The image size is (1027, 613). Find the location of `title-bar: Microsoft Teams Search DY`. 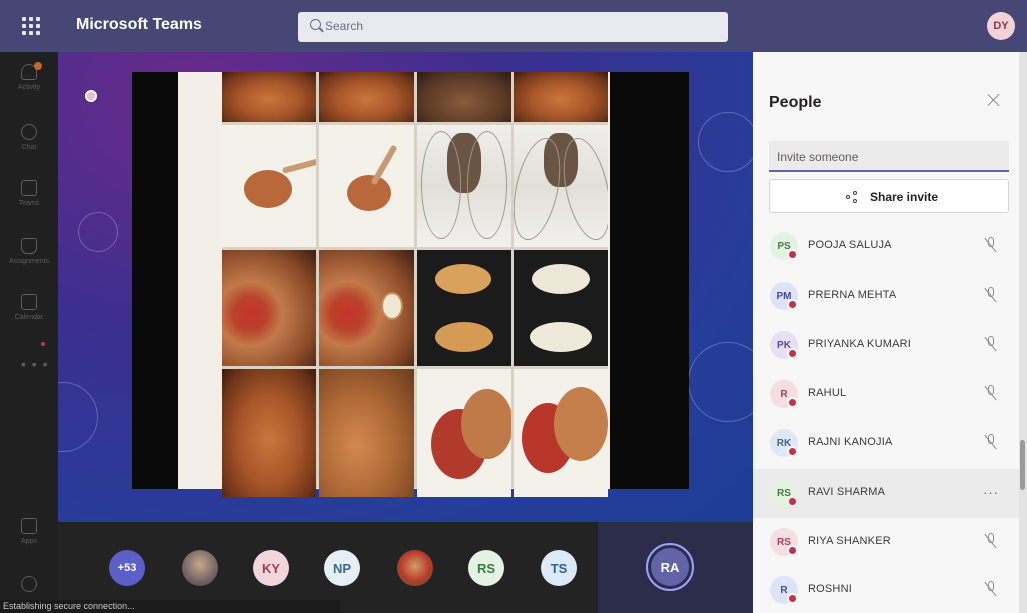

title-bar: Microsoft Teams Search DY is located at coordinates (513, 26).